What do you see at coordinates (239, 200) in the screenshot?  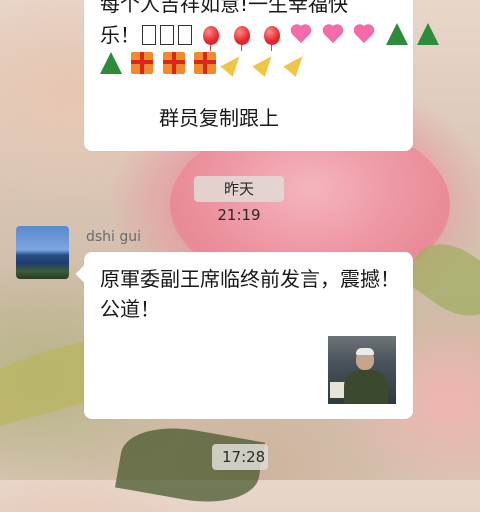 I see `timestamp: 昨天 21:19` at bounding box center [239, 200].